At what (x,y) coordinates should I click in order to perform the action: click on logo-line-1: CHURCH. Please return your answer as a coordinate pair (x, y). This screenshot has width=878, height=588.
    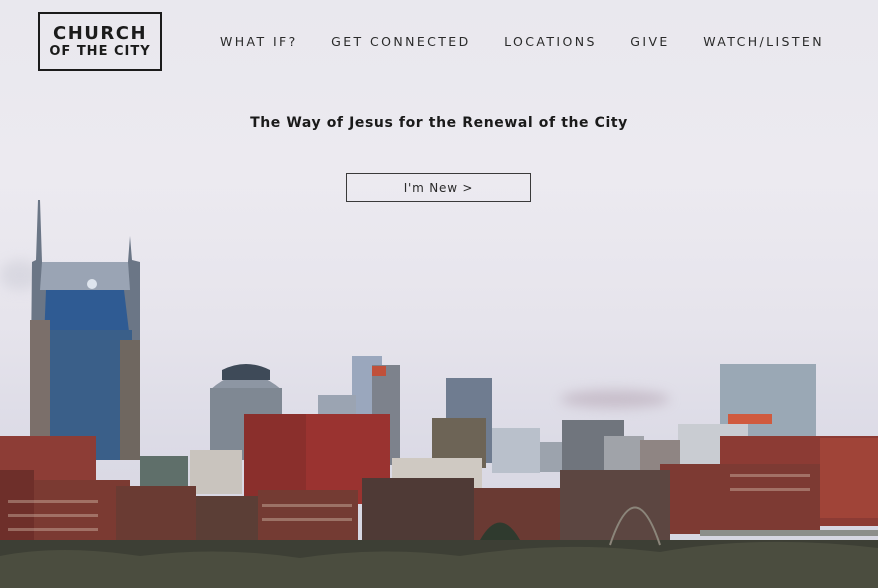
    Looking at the image, I should click on (100, 33).